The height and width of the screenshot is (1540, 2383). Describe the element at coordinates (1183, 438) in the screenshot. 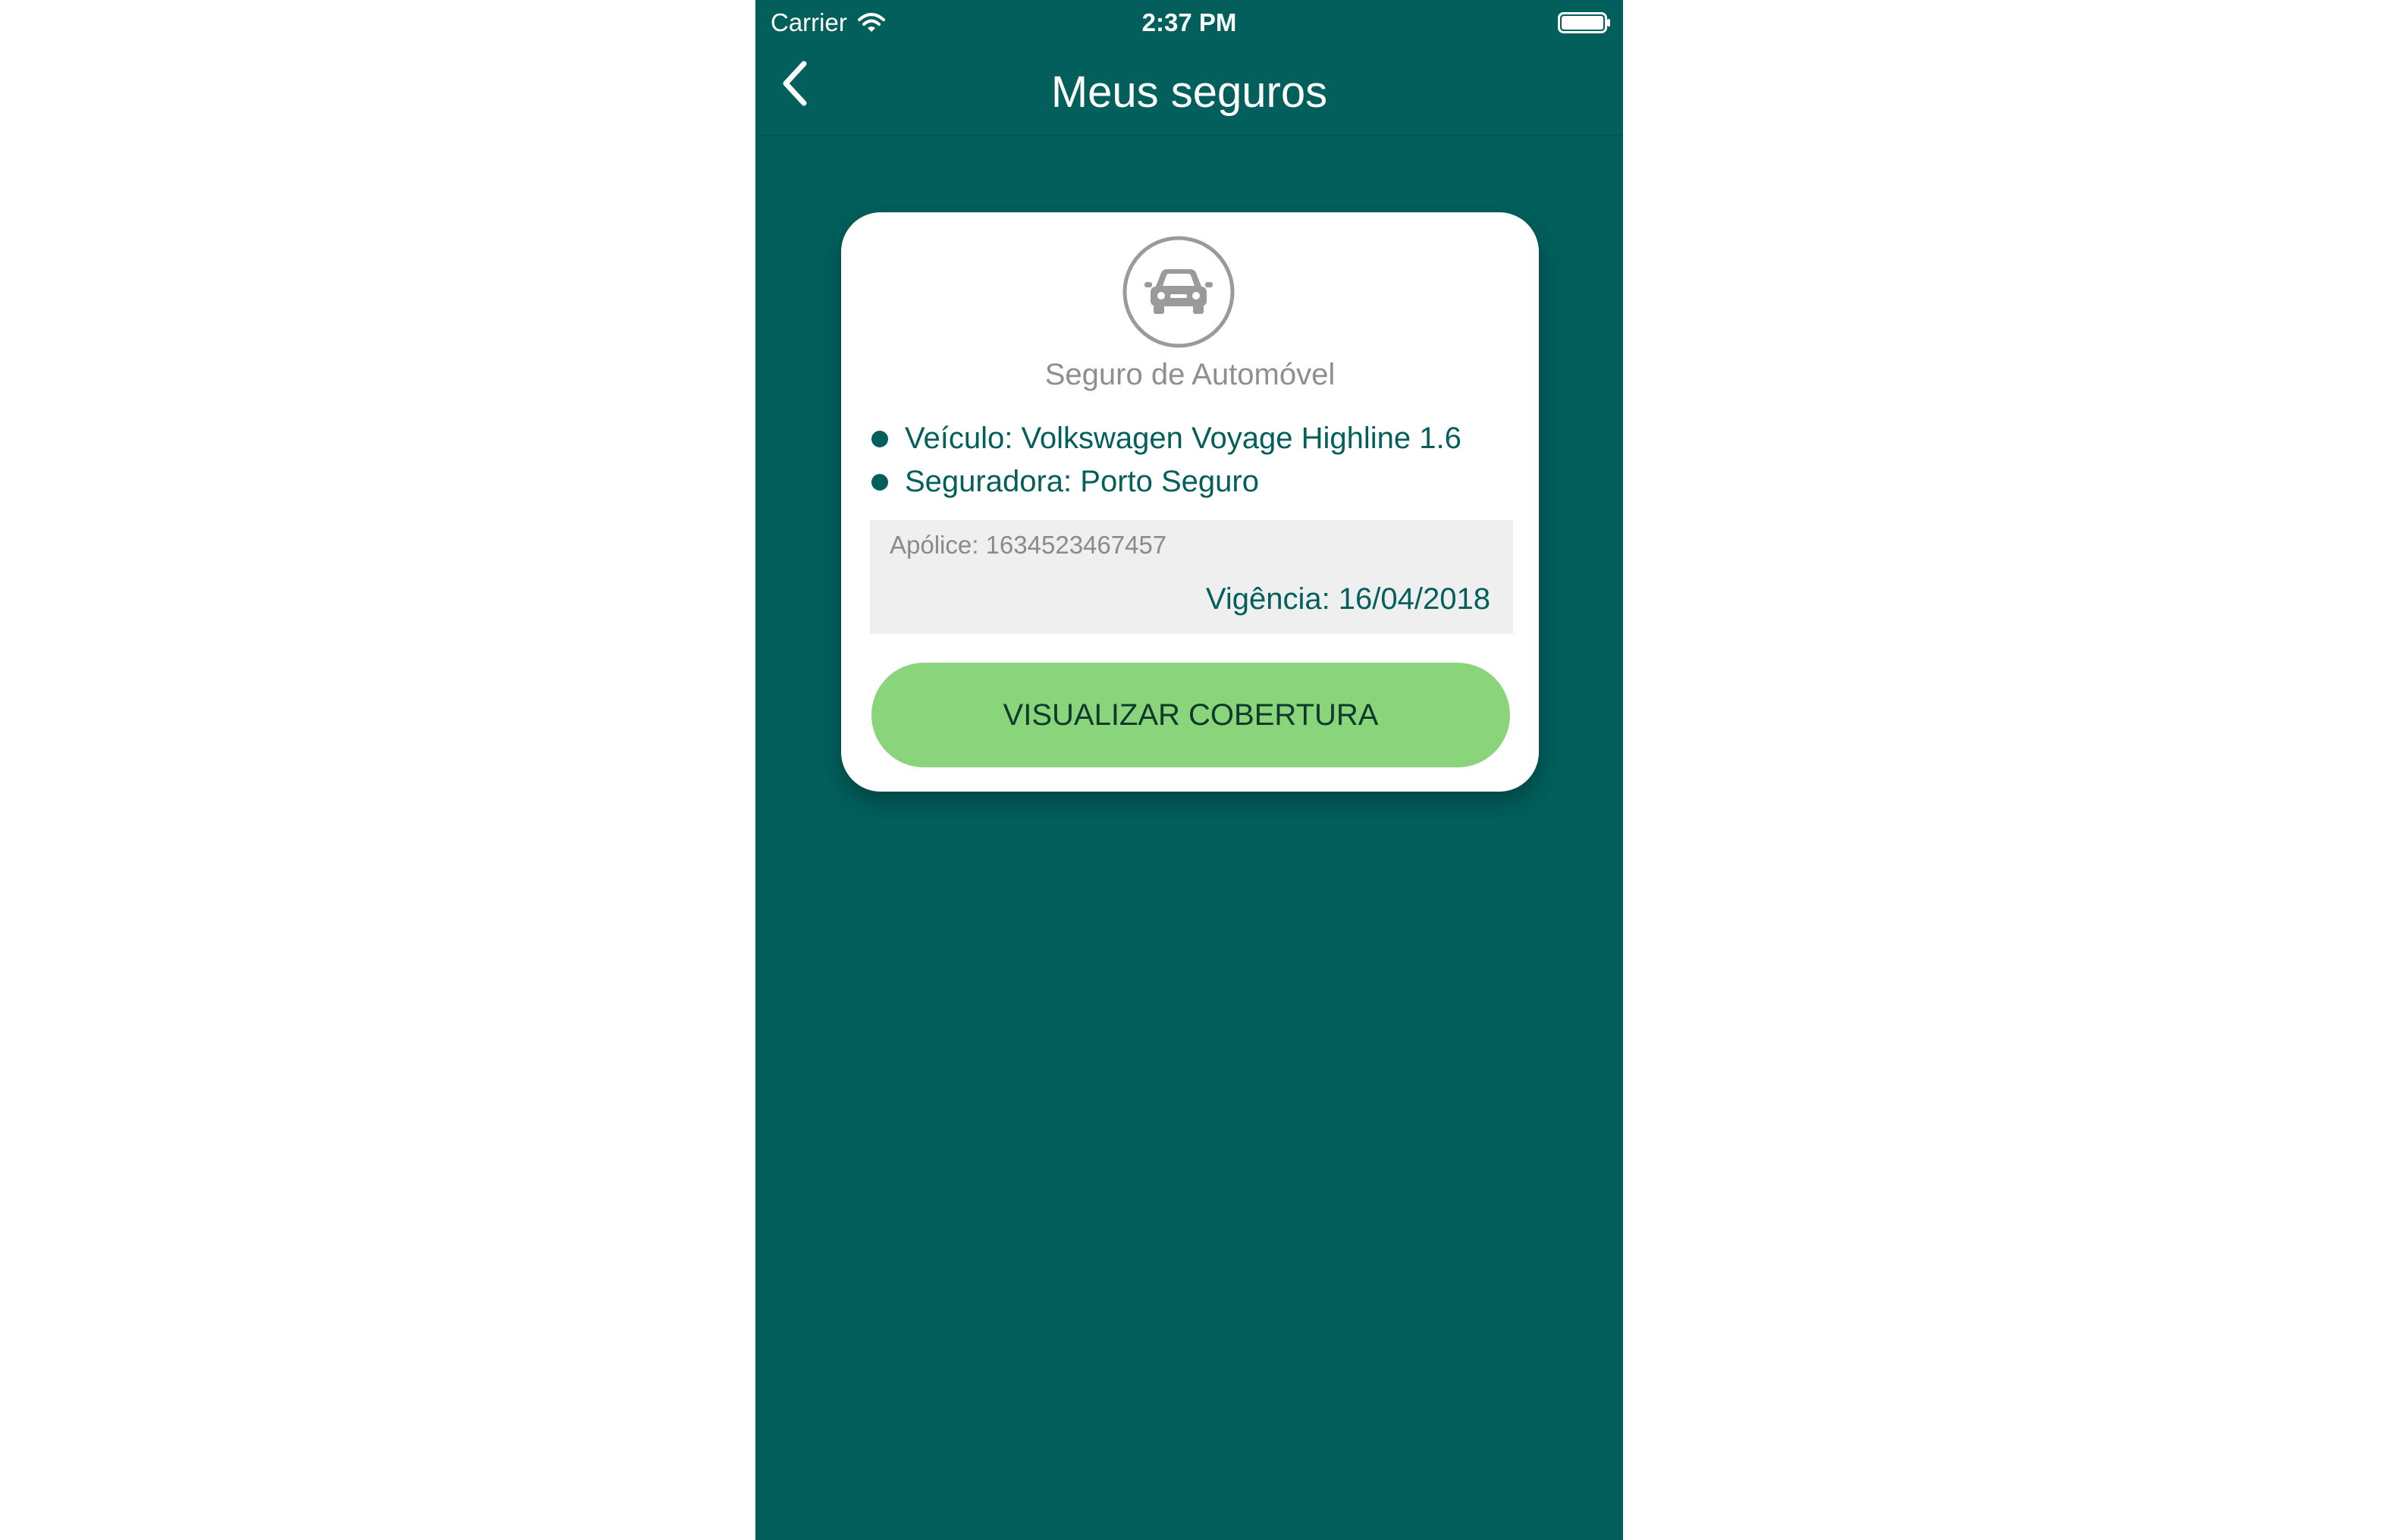

I see `vehicle-label: Veículo: Volkswagen Voyage Highline 1.6` at that location.